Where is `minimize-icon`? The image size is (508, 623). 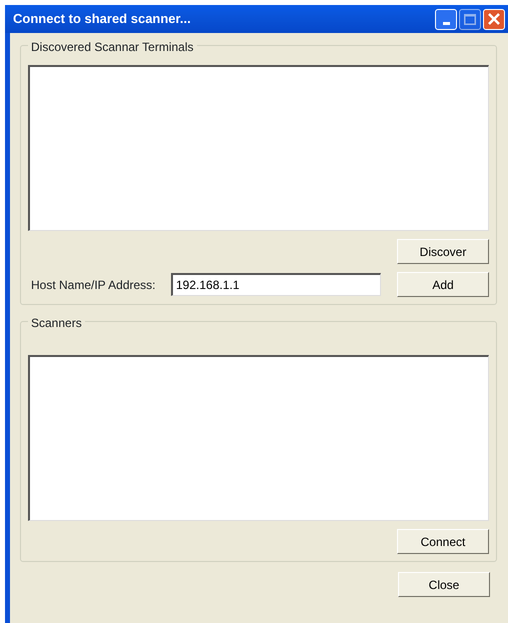
minimize-icon is located at coordinates (446, 23).